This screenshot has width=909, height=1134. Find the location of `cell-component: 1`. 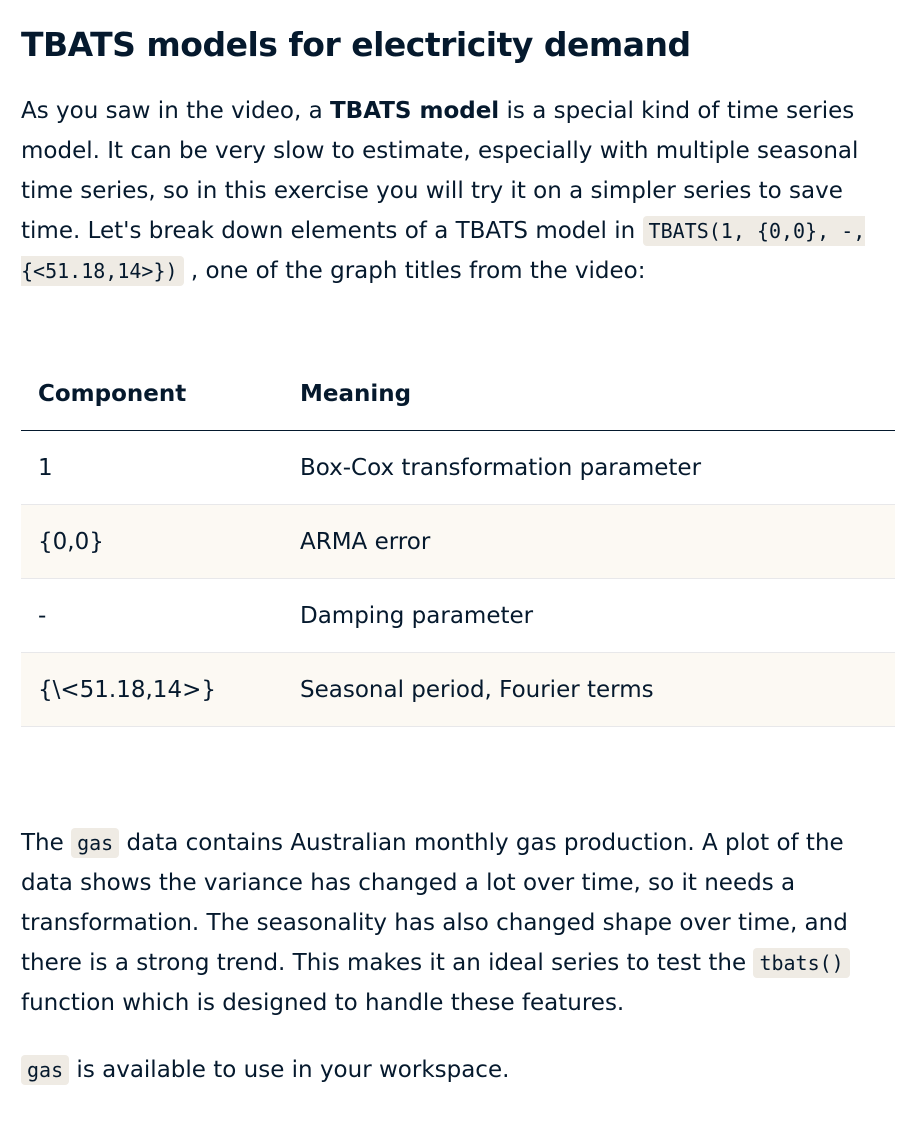

cell-component: 1 is located at coordinates (152, 467).